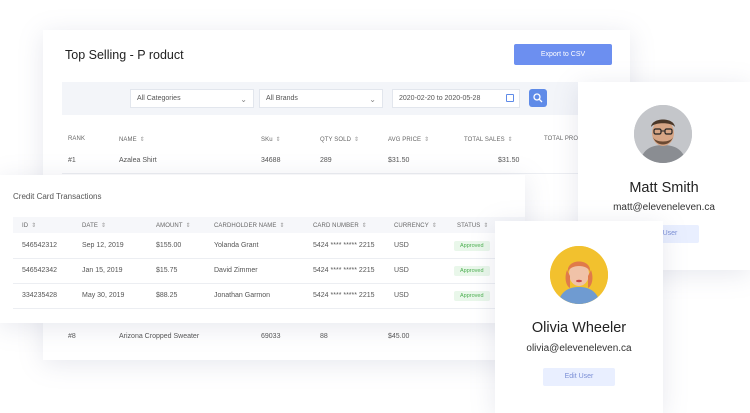 This screenshot has height=413, width=750. I want to click on edit-user-button: Edit User, so click(579, 377).